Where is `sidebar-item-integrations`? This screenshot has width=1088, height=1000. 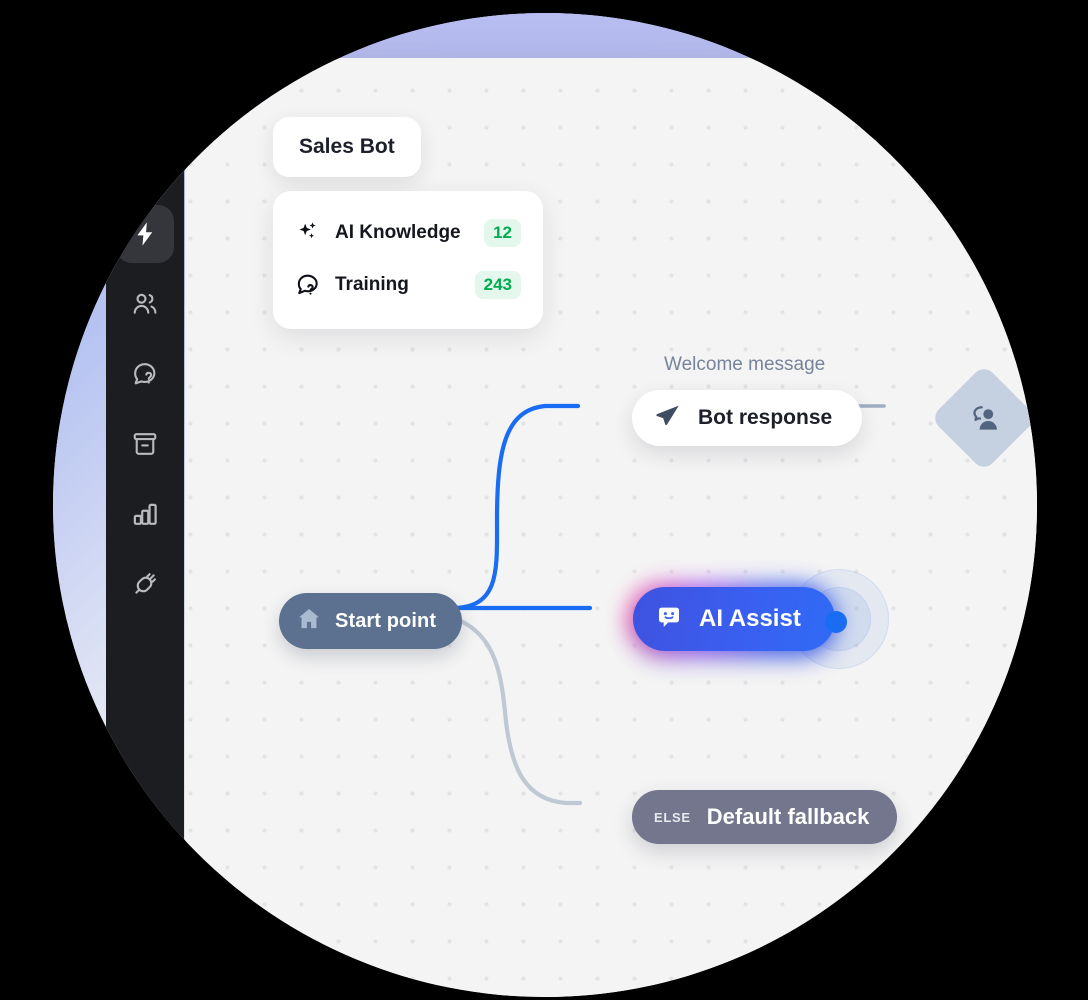 sidebar-item-integrations is located at coordinates (145, 584).